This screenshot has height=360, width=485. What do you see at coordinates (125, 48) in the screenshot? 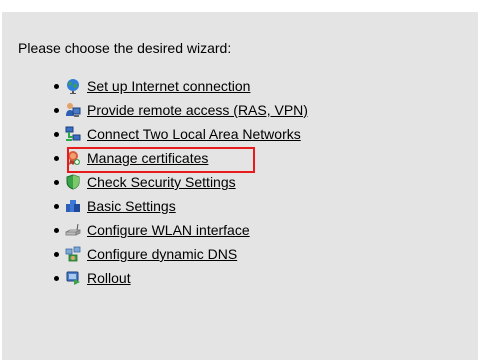
I see `wizard-prompt: Please choose the desired wizard:` at bounding box center [125, 48].